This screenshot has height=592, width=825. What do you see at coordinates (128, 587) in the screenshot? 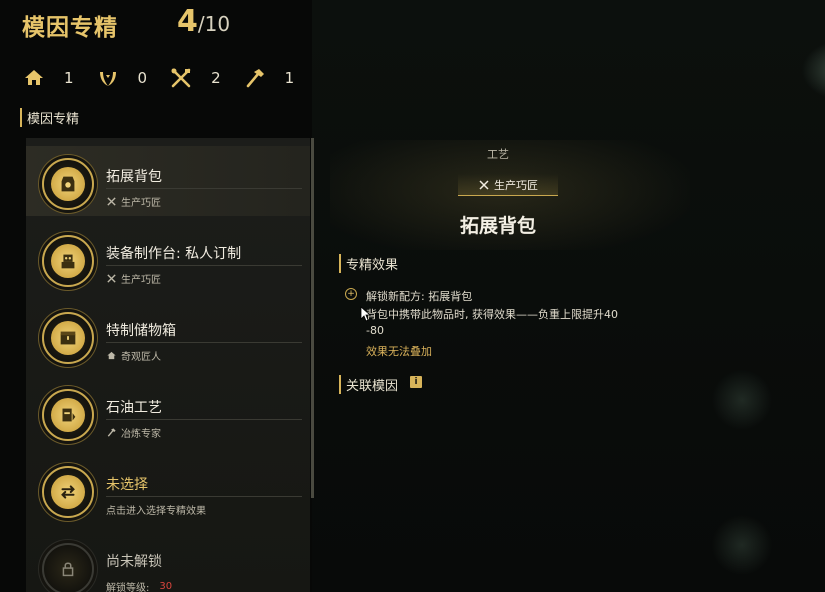
I see `unlock-level-label: 解锁等级:` at bounding box center [128, 587].